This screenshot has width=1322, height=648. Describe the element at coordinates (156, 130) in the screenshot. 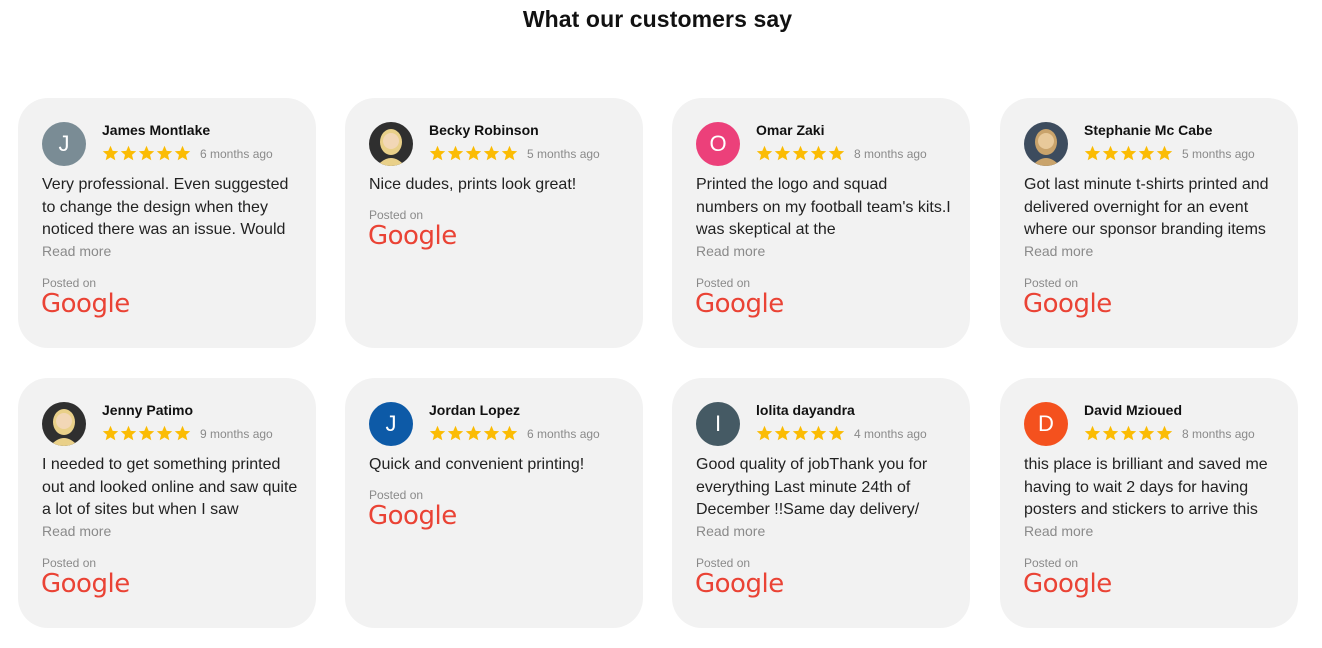

I see `reviewer-name: James Montlake` at that location.